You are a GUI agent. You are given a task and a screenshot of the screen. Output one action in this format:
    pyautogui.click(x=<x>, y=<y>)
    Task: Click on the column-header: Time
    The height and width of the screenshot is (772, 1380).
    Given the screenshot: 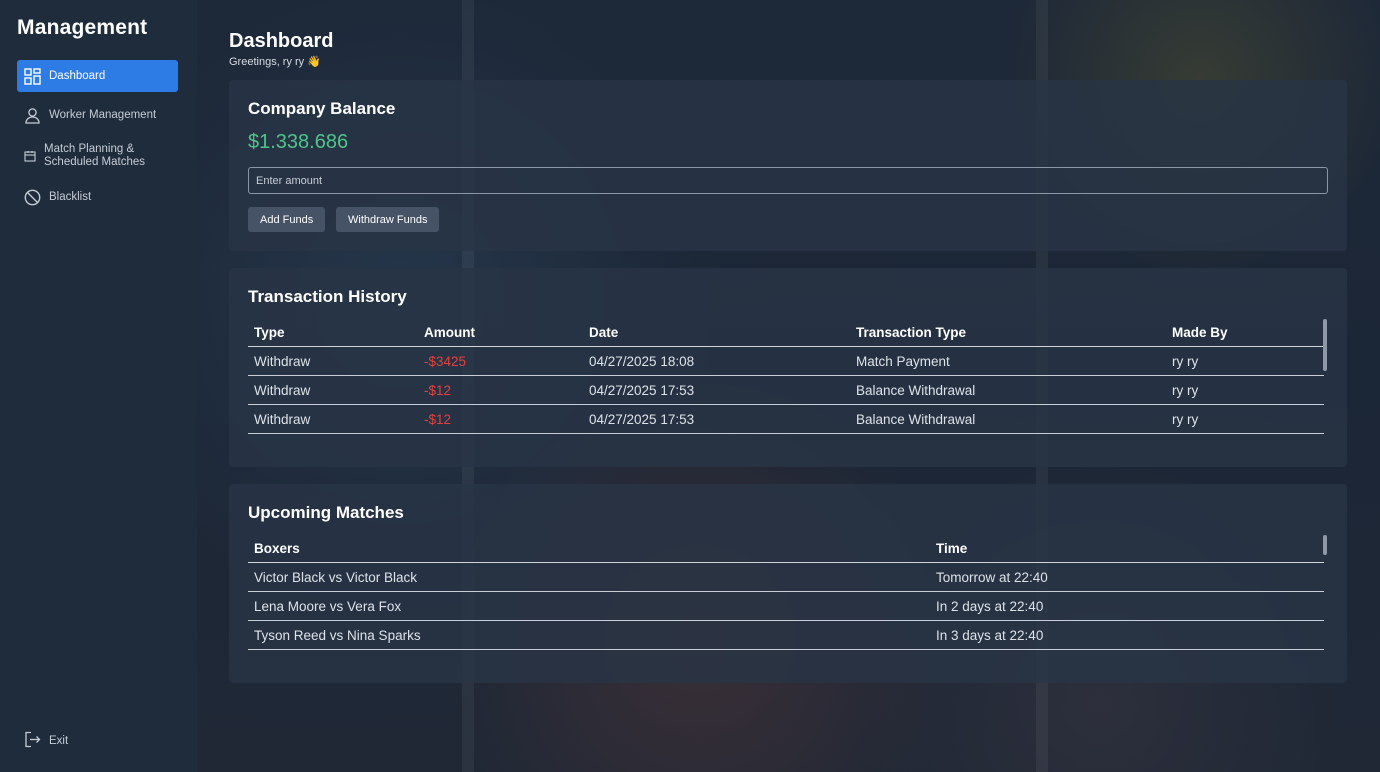 What is the action you would take?
    pyautogui.click(x=1127, y=548)
    